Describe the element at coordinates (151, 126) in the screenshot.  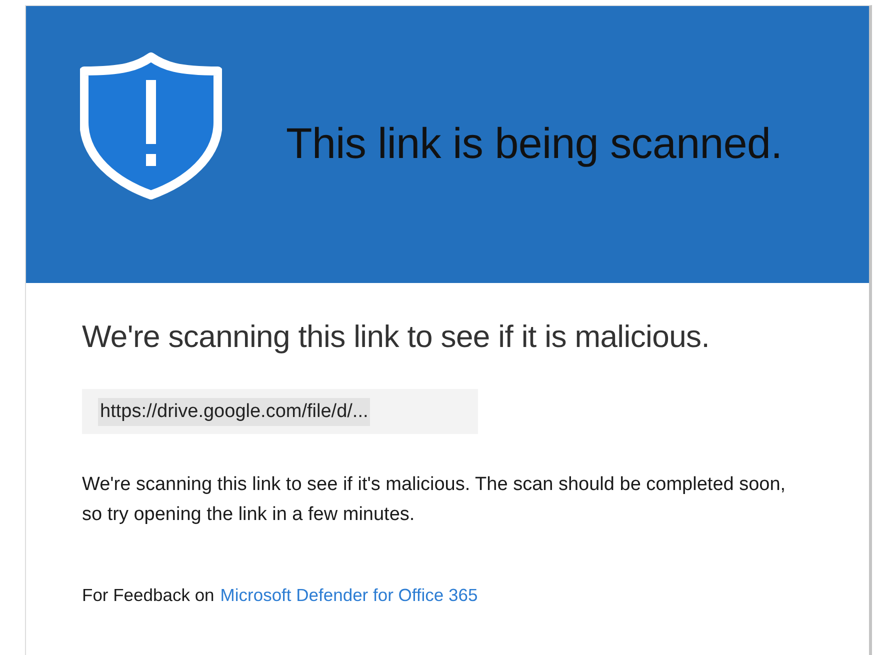
I see `shield-warning-icon` at that location.